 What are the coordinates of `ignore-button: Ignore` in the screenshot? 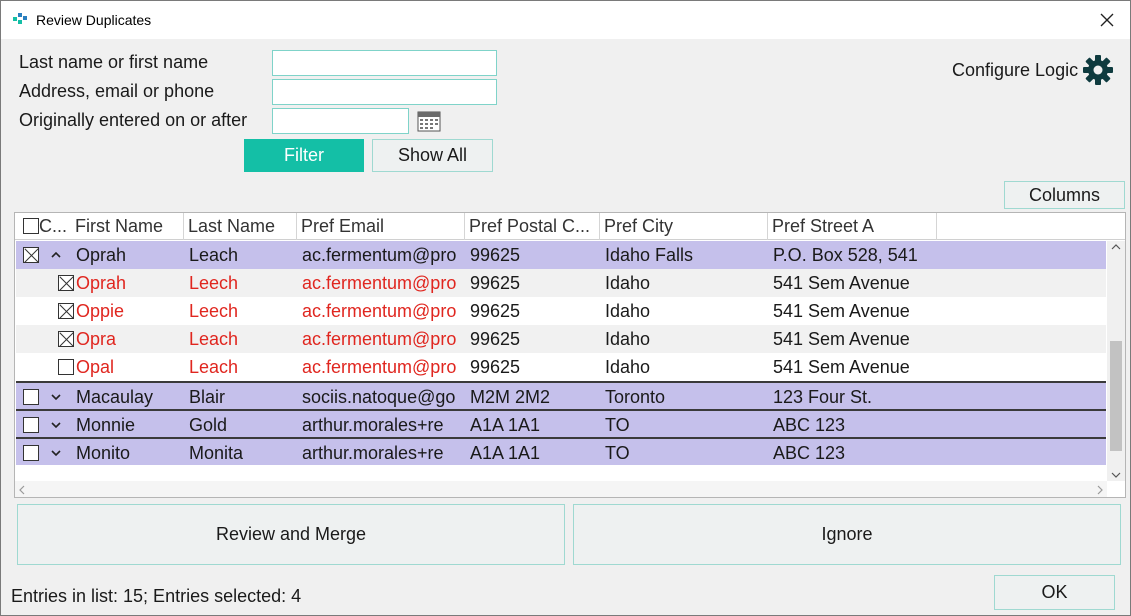 It's located at (847, 534).